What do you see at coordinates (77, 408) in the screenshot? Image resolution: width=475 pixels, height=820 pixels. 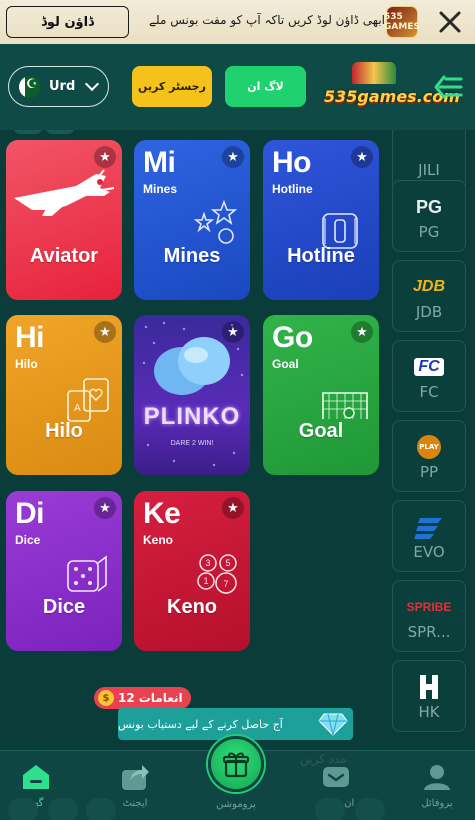 I see `svg-text: A` at bounding box center [77, 408].